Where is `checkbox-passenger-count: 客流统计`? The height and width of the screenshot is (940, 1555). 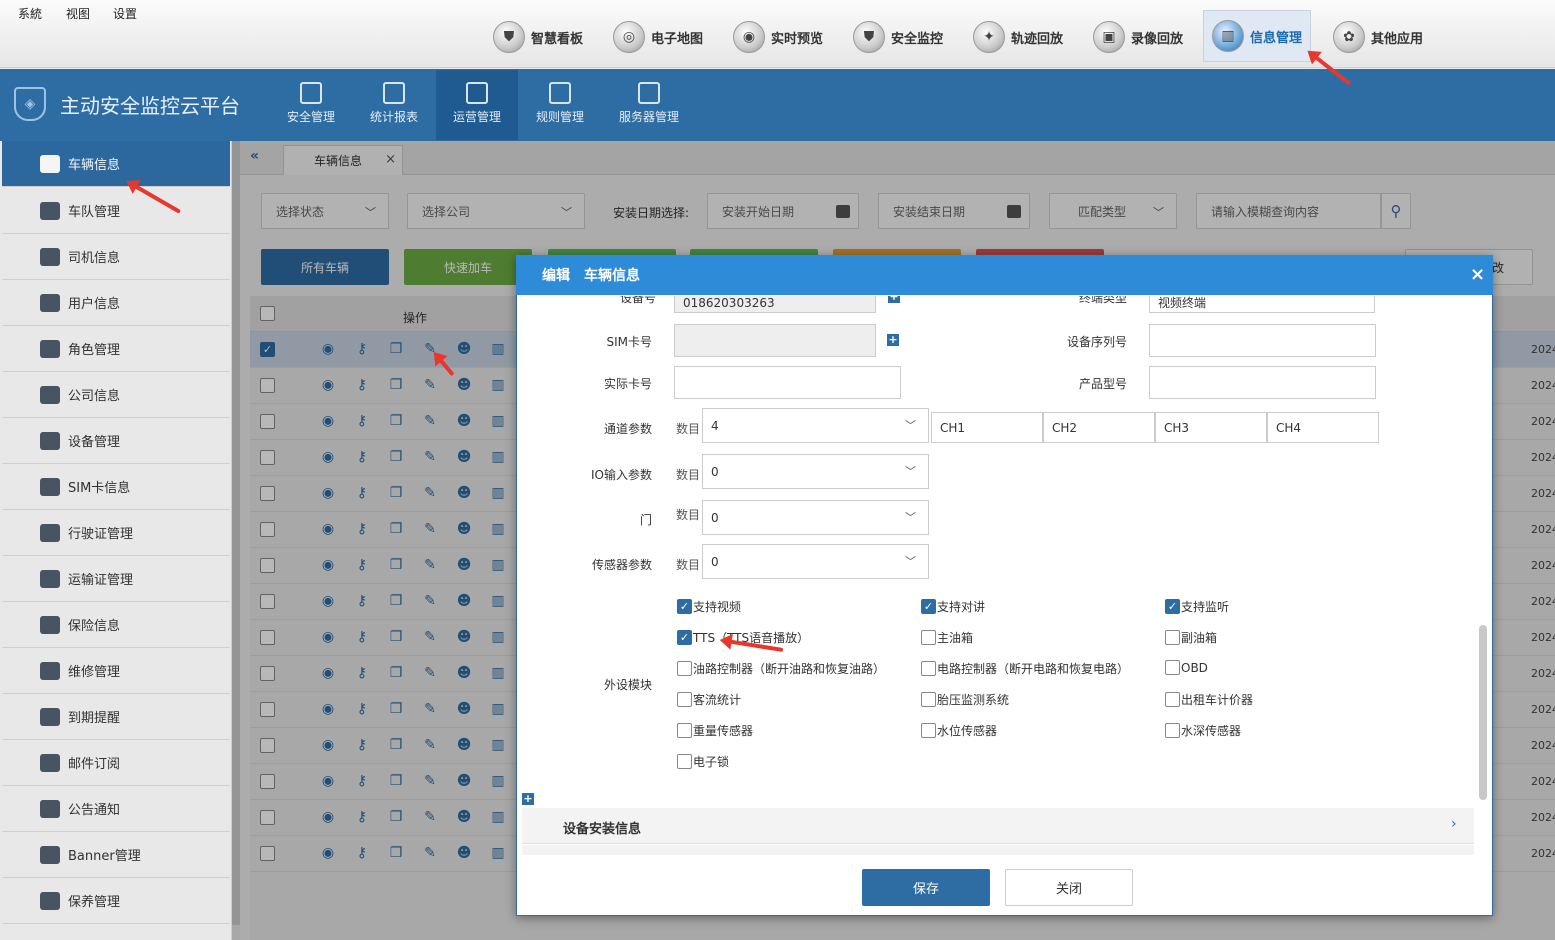 checkbox-passenger-count: 客流统计 is located at coordinates (709, 699).